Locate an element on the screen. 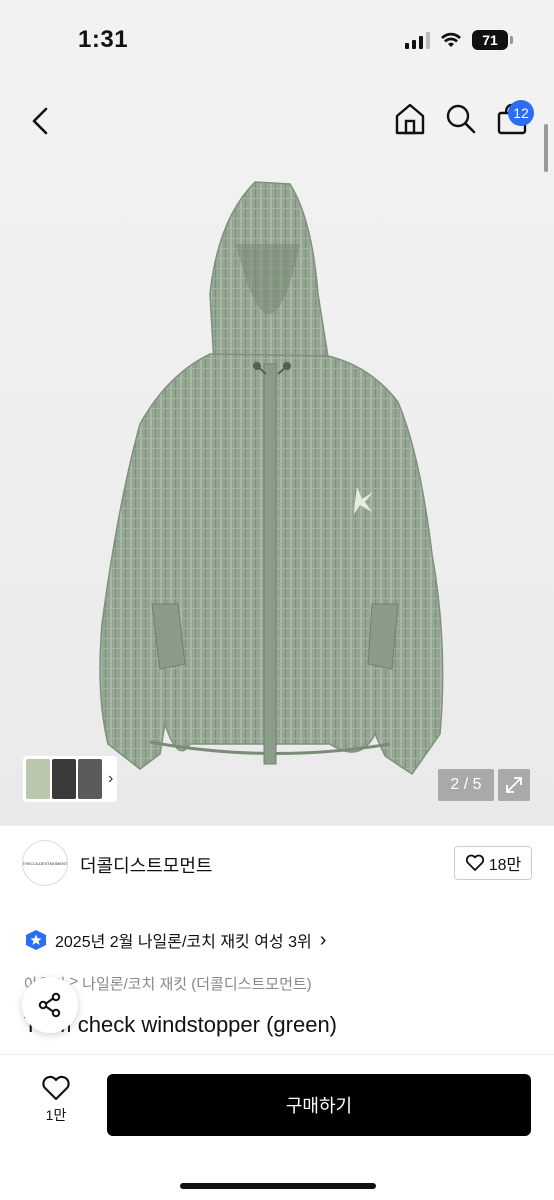 The height and width of the screenshot is (1200, 554). thumbnail-strip: › is located at coordinates (70, 779).